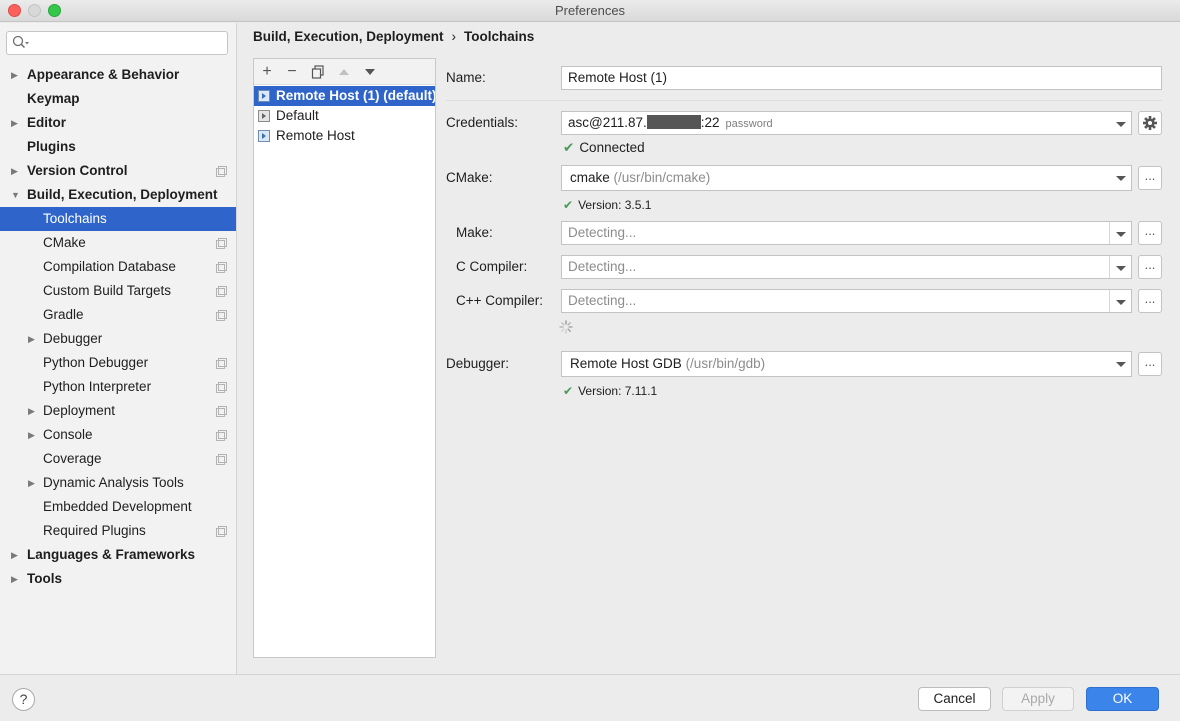  Describe the element at coordinates (118, 555) in the screenshot. I see `sidebar-item-languages-frameworks: ▶Languages & Frameworks` at that location.